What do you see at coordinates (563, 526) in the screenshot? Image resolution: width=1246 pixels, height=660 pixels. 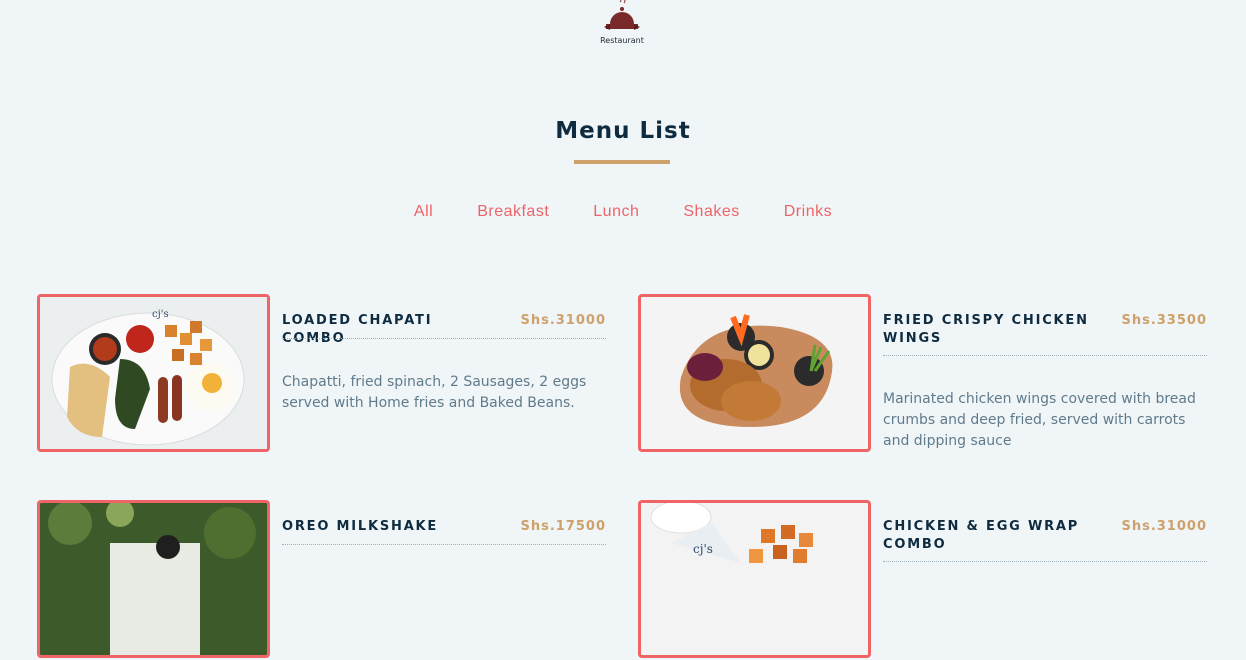 I see `item-price: Shs.17500` at bounding box center [563, 526].